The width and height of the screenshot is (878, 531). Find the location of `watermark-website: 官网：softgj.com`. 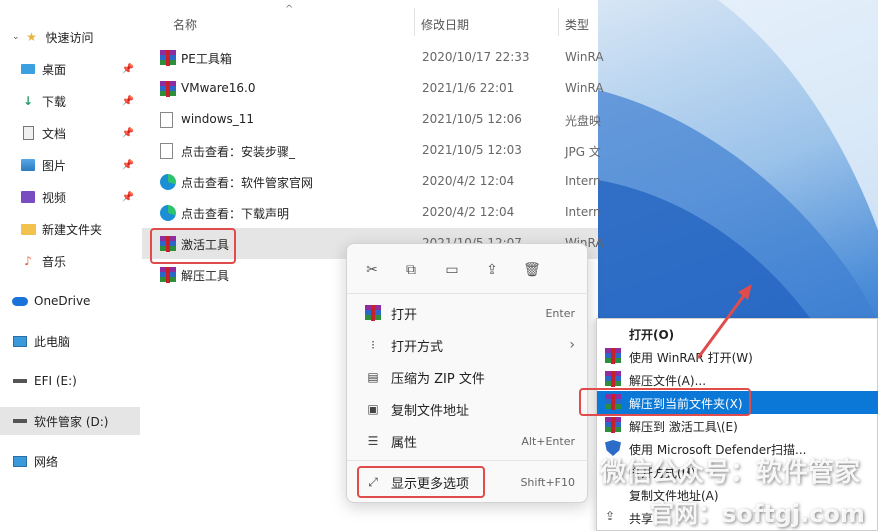

watermark-website: 官网：softgj.com is located at coordinates (757, 514).